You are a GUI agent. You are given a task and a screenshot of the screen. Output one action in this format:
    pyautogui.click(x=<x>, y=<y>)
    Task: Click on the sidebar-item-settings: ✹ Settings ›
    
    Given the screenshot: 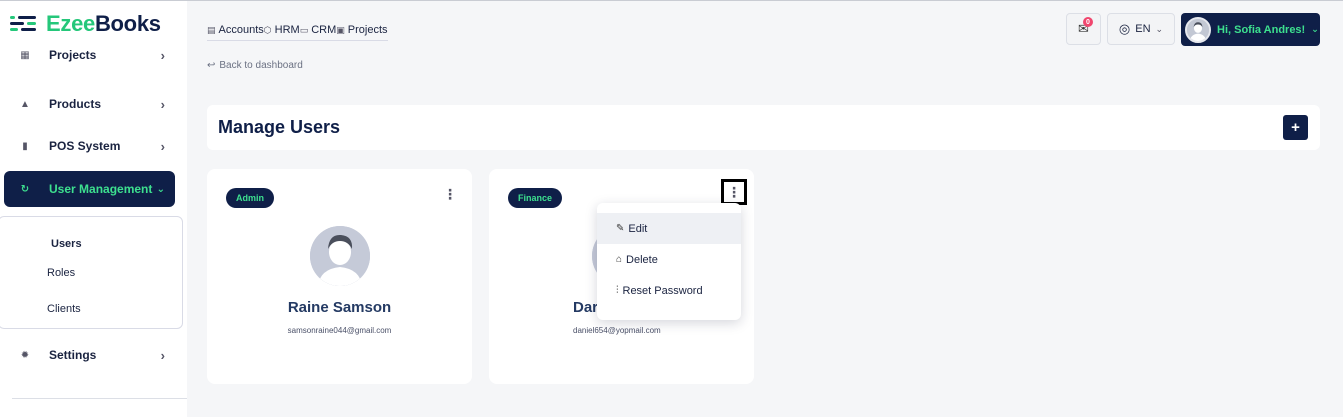 What is the action you would take?
    pyautogui.click(x=89, y=355)
    